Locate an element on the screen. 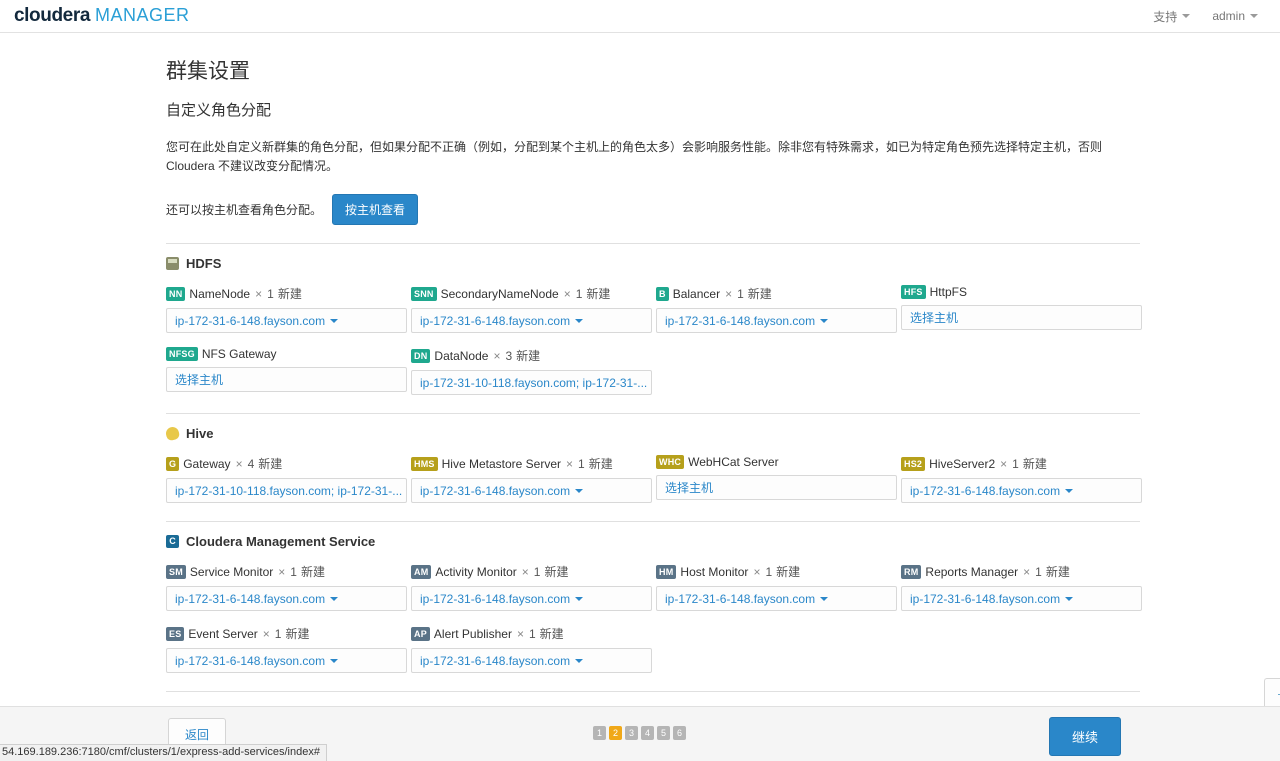  role-label: SM Service Monitor × 1 新建 is located at coordinates (286, 571).